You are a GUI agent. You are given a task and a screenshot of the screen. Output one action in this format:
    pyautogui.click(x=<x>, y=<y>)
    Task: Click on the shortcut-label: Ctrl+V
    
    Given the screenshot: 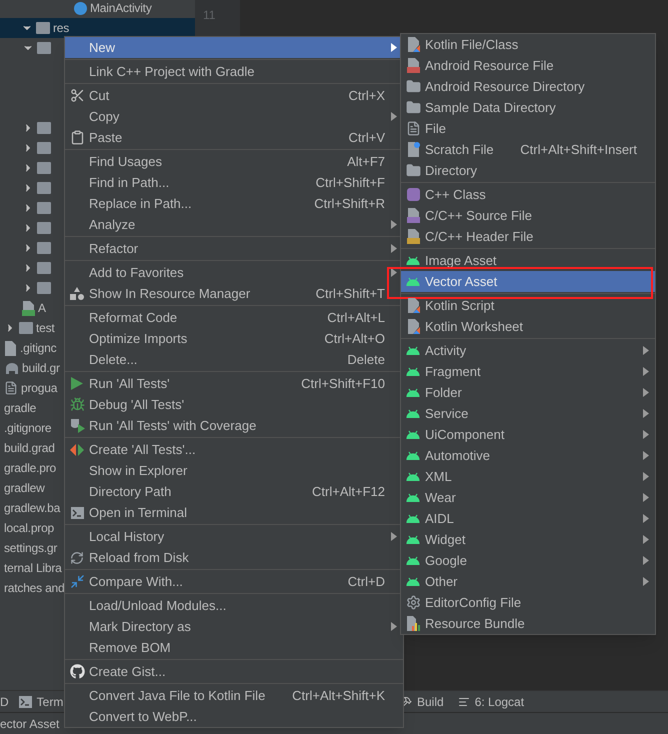 What is the action you would take?
    pyautogui.click(x=366, y=137)
    